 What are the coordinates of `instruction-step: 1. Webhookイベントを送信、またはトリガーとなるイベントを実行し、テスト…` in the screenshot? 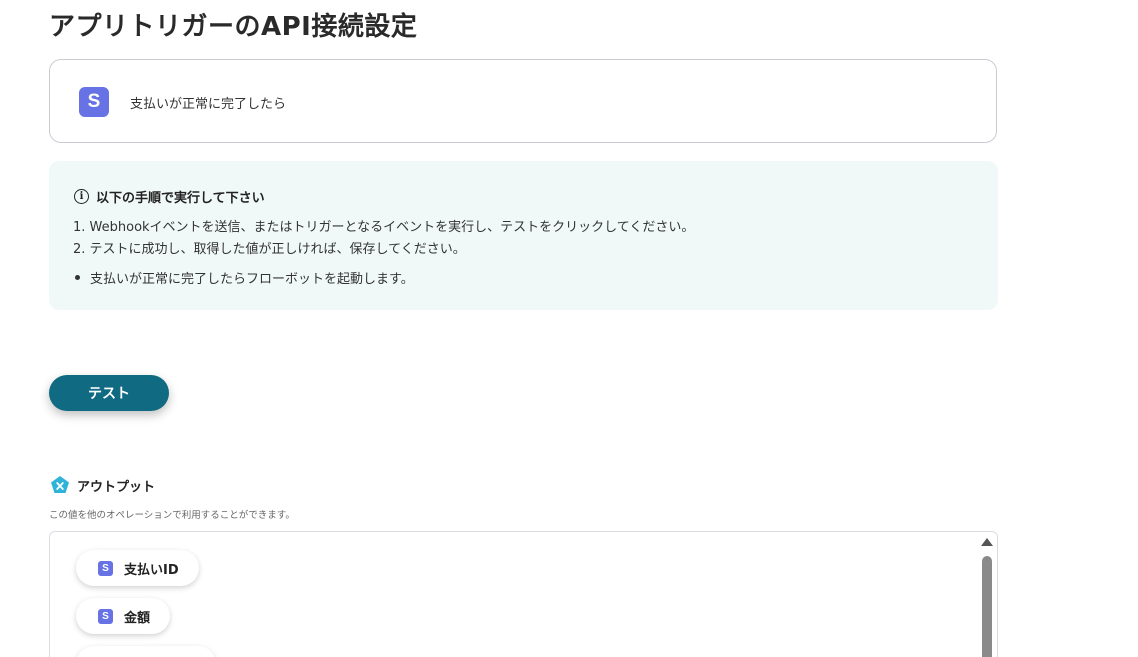 It's located at (384, 227).